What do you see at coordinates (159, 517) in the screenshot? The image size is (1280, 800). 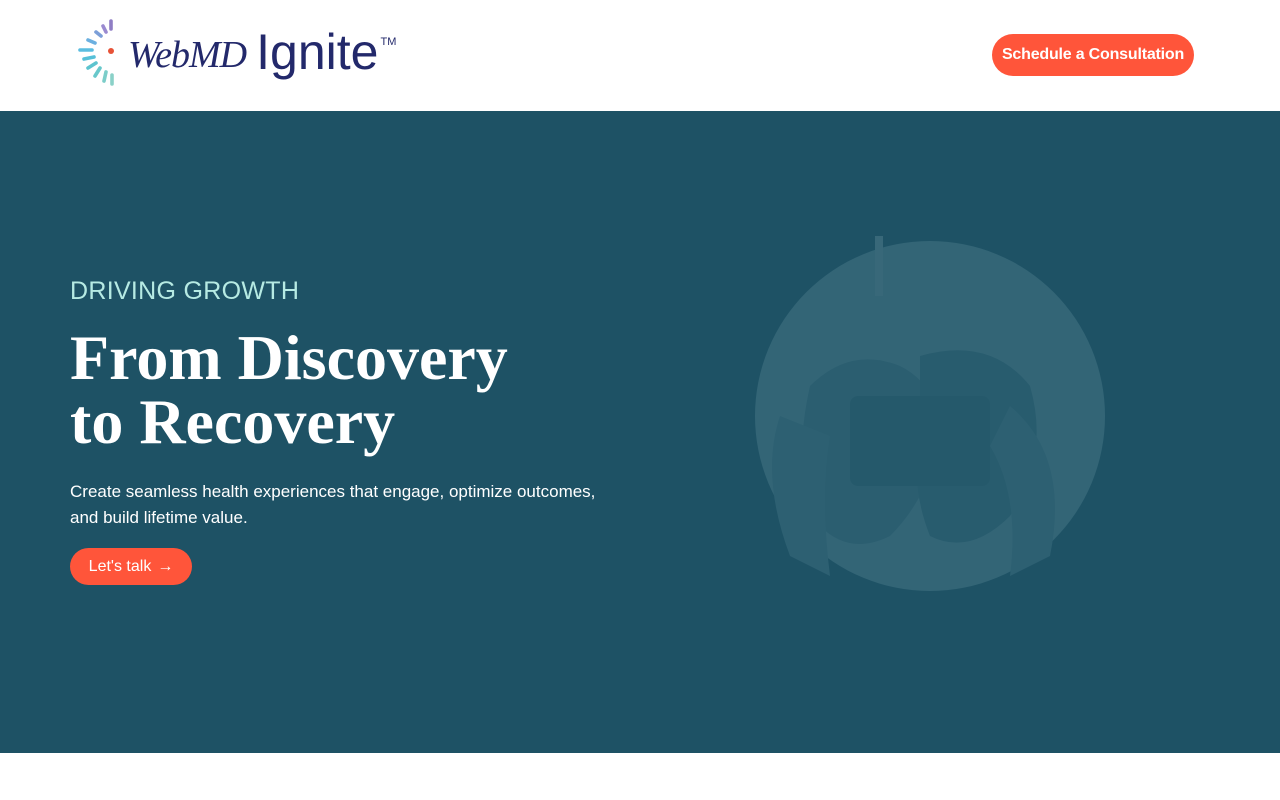 I see `hero-subtext-line-2: and build lifetime value.` at bounding box center [159, 517].